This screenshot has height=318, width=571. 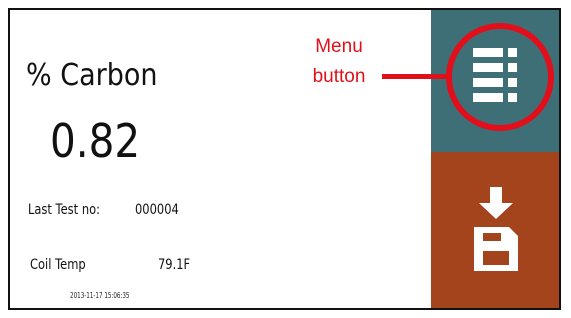 I want to click on download-save-icon, so click(x=496, y=229).